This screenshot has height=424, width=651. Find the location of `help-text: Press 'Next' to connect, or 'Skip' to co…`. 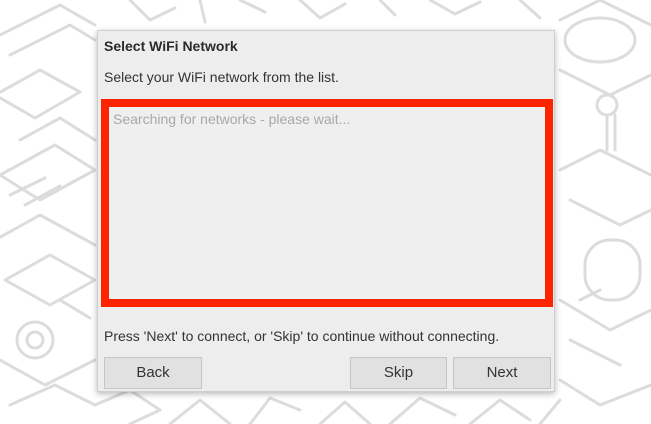

help-text: Press 'Next' to connect, or 'Skip' to co… is located at coordinates (302, 336).